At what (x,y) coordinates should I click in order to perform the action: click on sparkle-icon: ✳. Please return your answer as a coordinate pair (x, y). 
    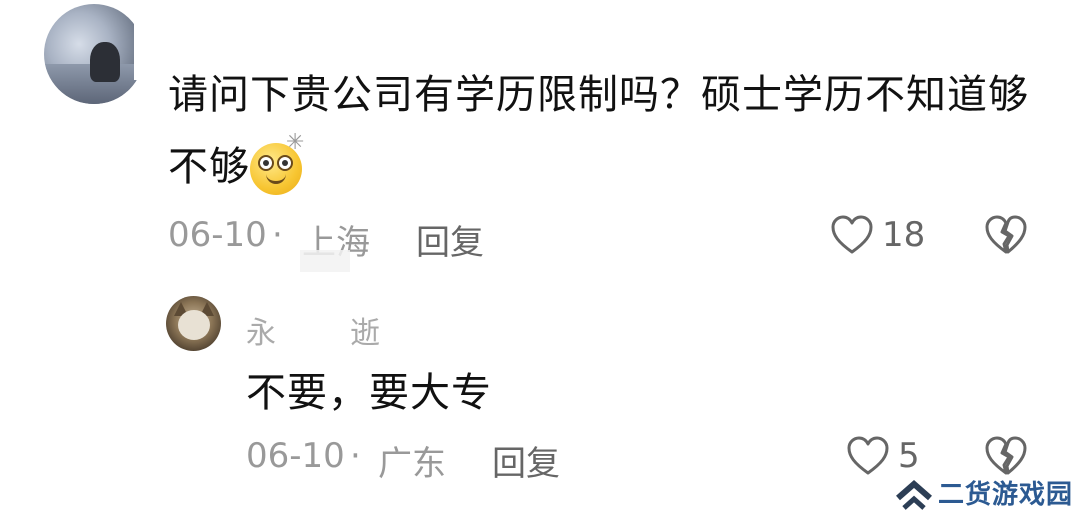
    Looking at the image, I should click on (295, 142).